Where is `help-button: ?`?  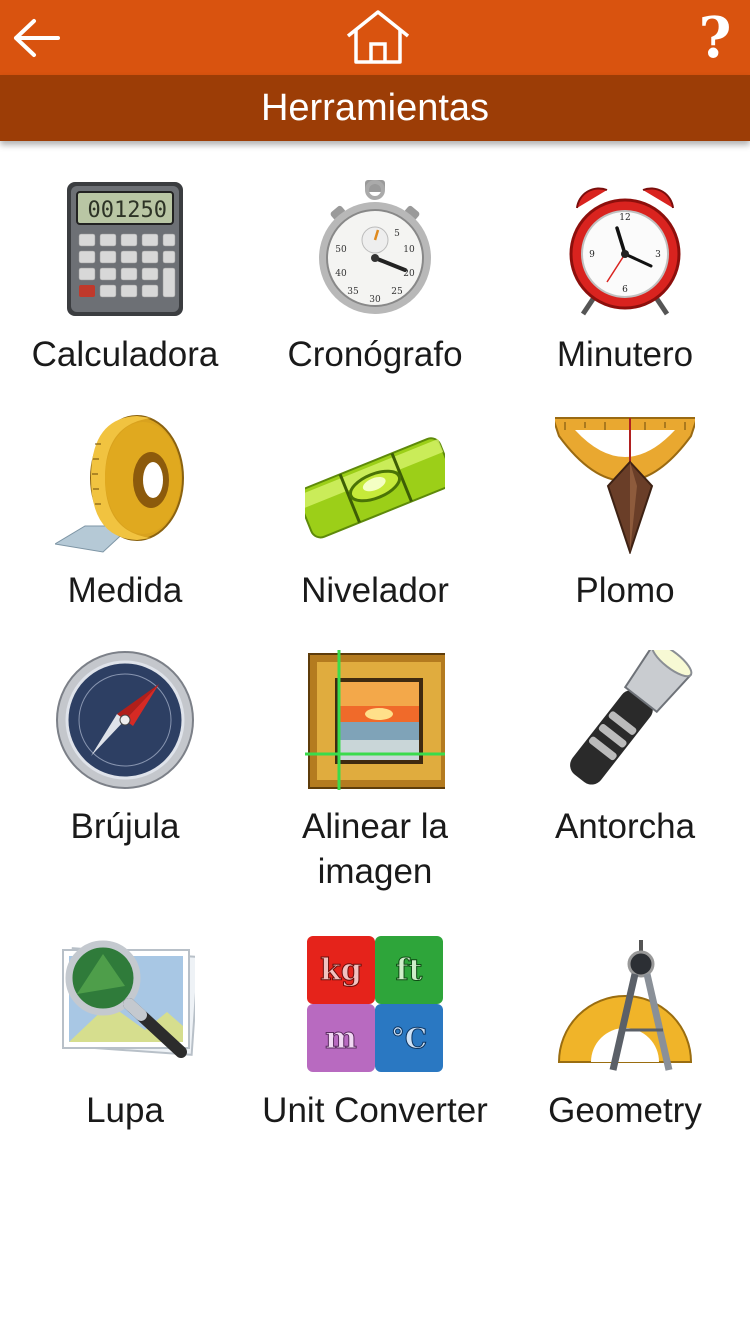 help-button: ? is located at coordinates (715, 38).